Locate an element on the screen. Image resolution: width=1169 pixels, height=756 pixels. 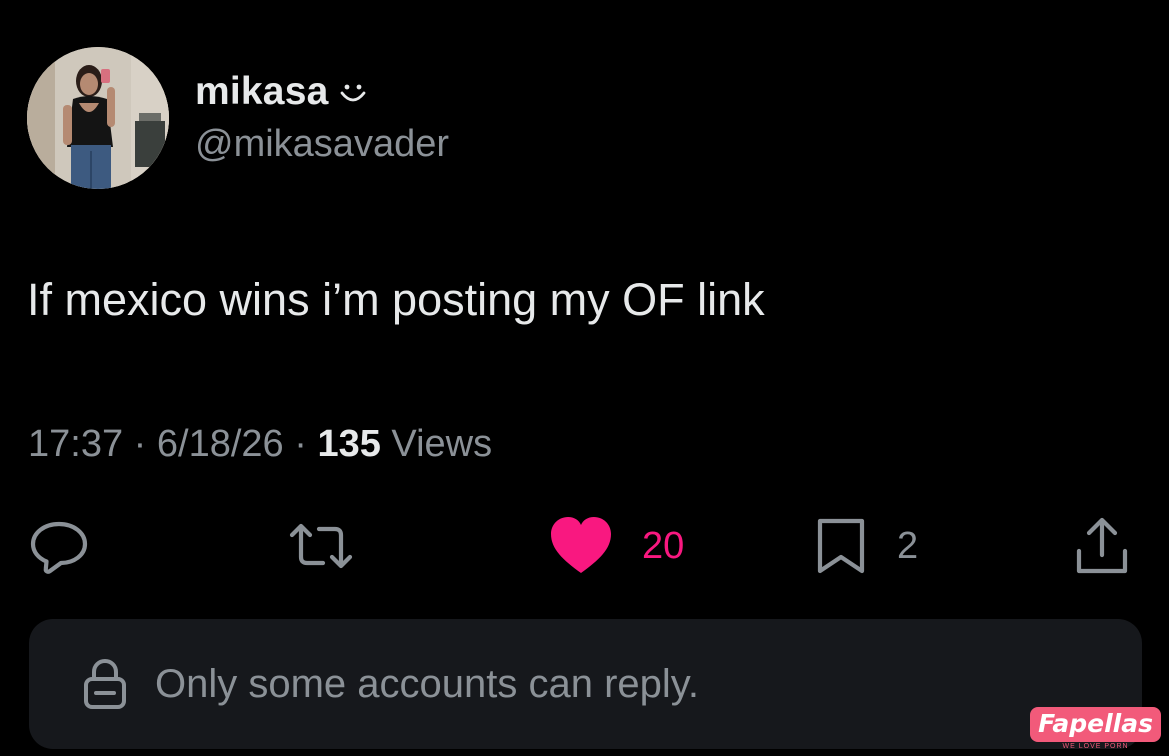
share-icon is located at coordinates (1102, 545).